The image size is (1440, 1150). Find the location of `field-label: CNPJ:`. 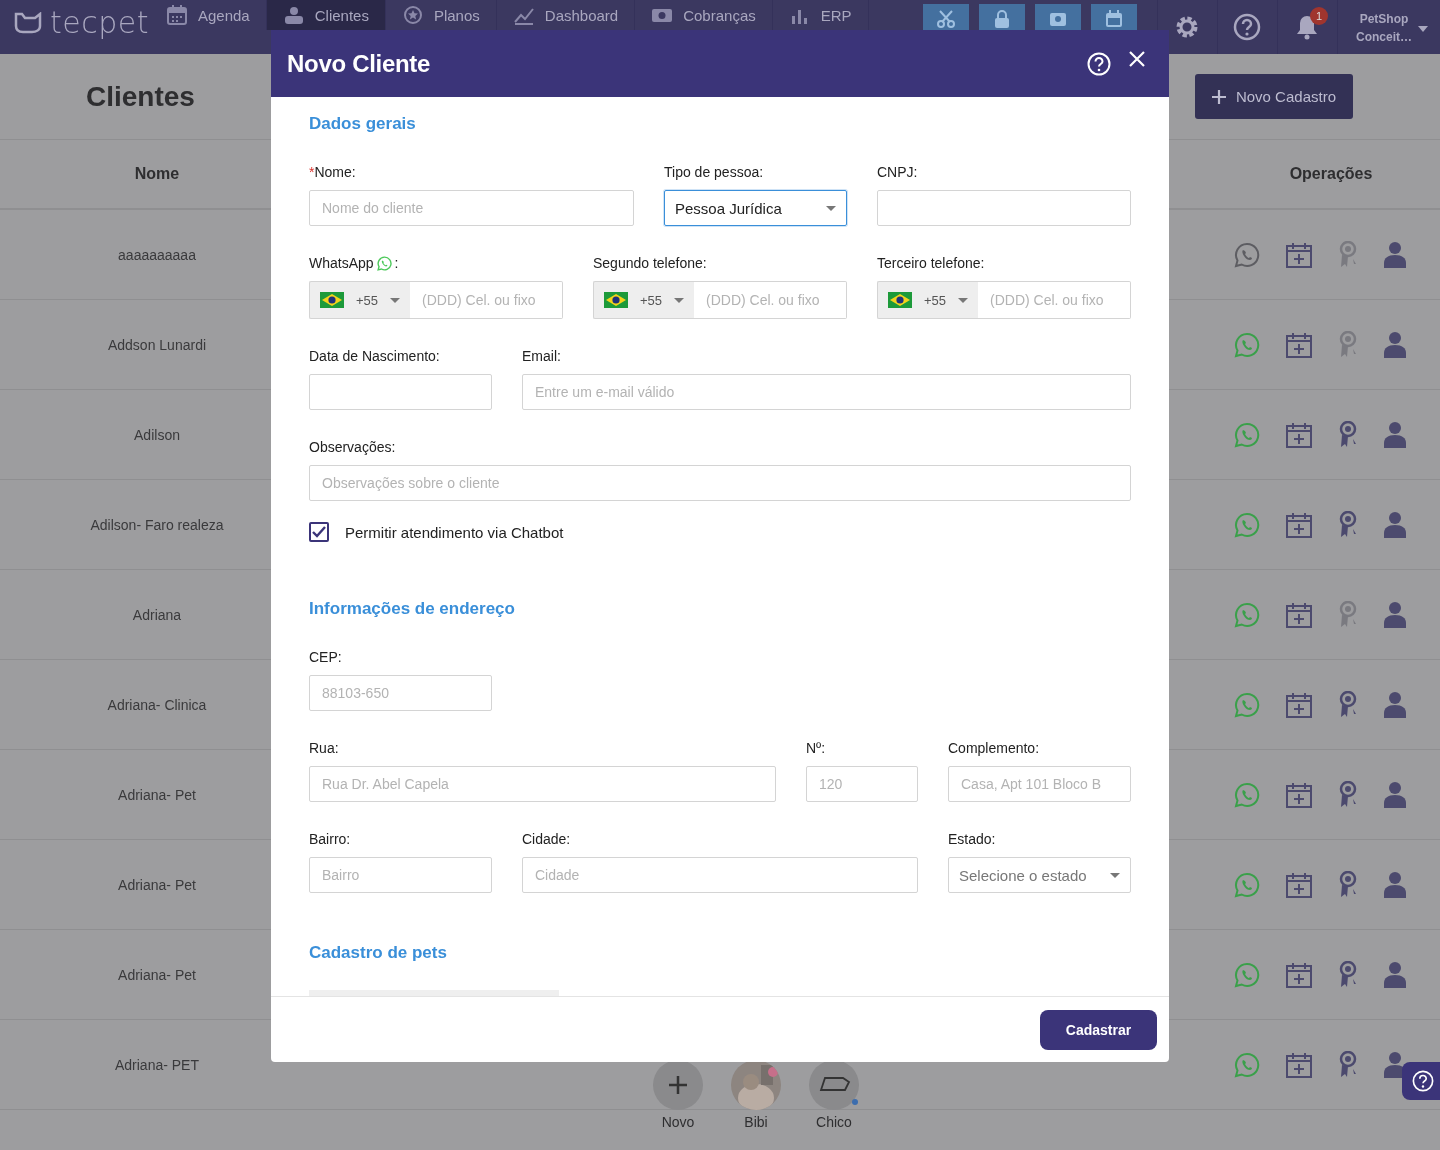

field-label: CNPJ: is located at coordinates (897, 172).